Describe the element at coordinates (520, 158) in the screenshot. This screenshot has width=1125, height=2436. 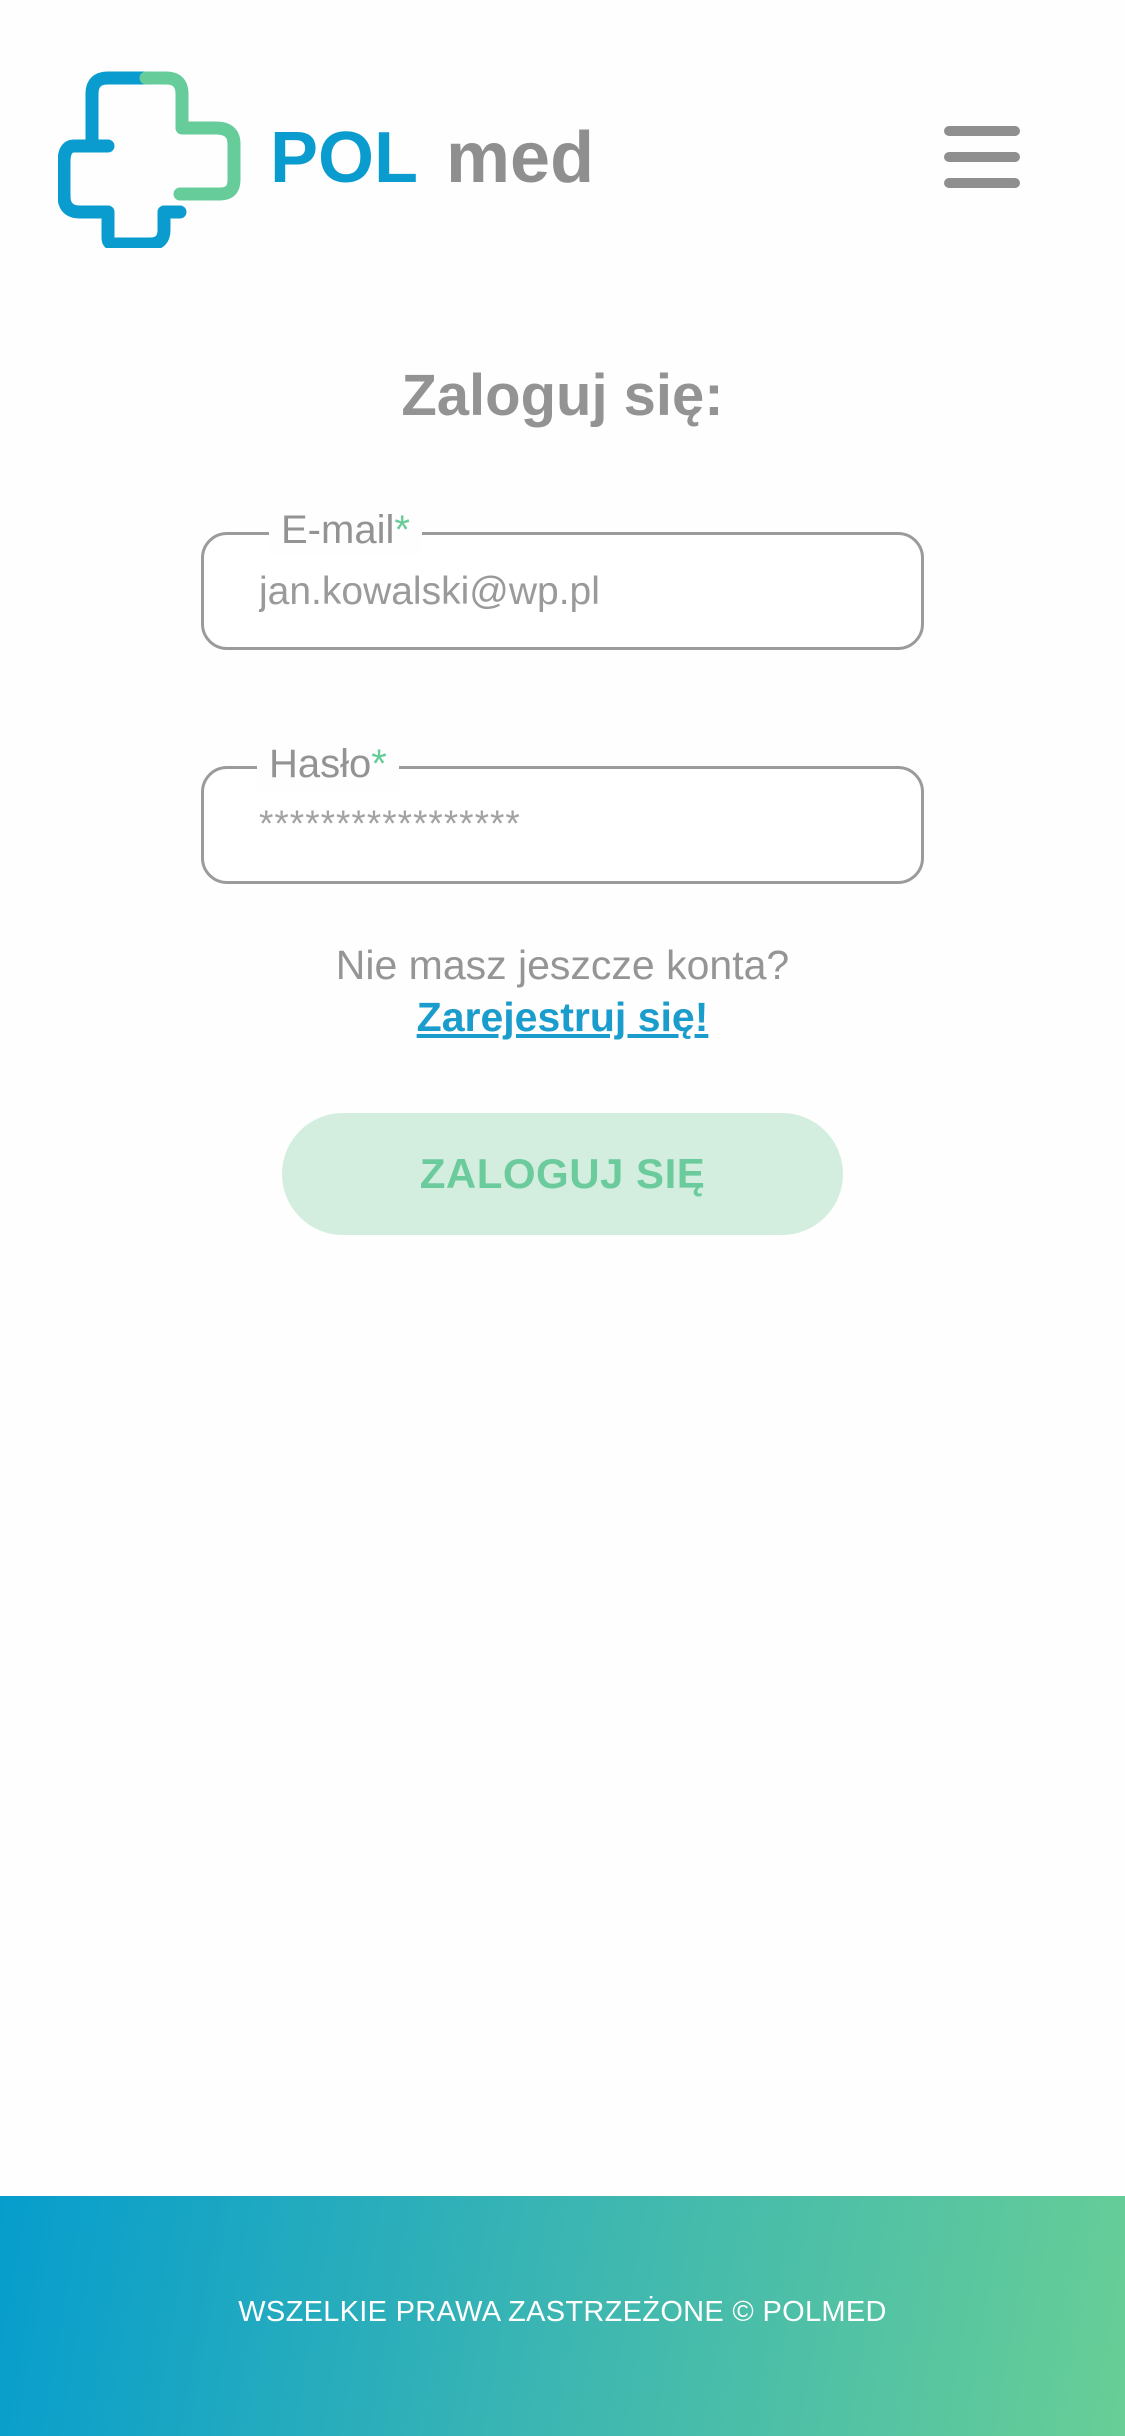
I see `logo-text-secondary: med` at that location.